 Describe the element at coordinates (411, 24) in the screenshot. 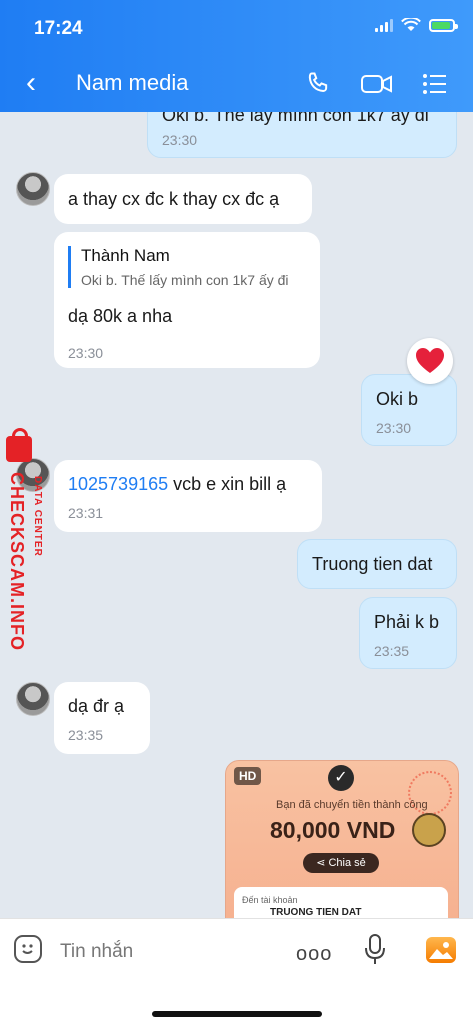

I see `wifi-icon` at that location.